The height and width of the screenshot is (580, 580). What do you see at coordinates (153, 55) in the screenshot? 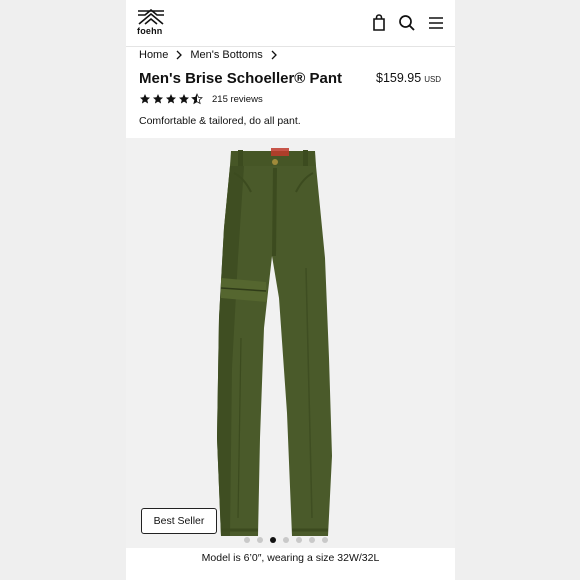
I see `breadcrumb-home: Home` at bounding box center [153, 55].